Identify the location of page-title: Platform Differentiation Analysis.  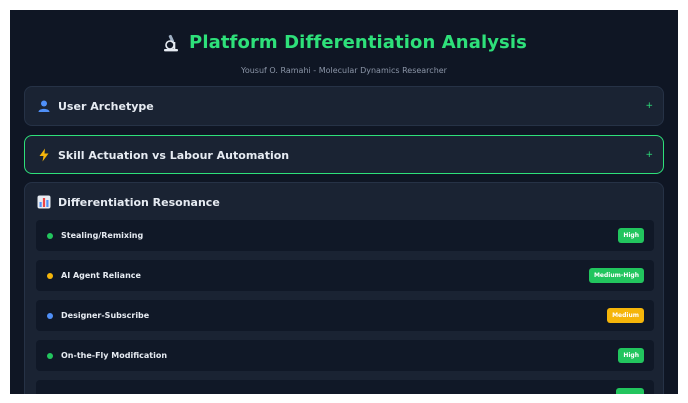
(344, 42).